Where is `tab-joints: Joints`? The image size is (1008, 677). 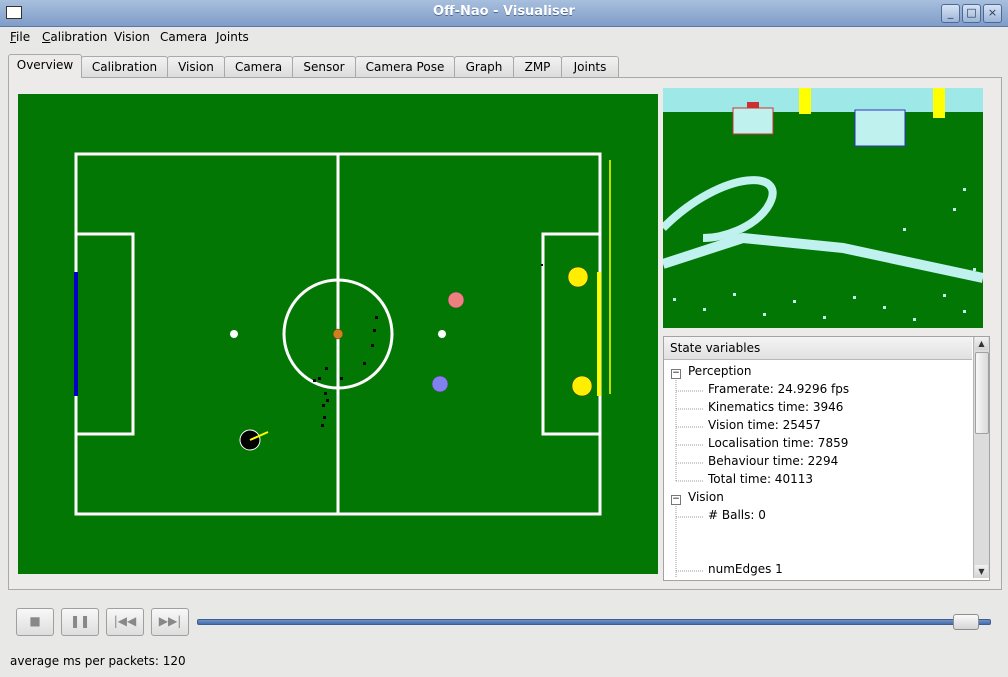 tab-joints: Joints is located at coordinates (590, 66).